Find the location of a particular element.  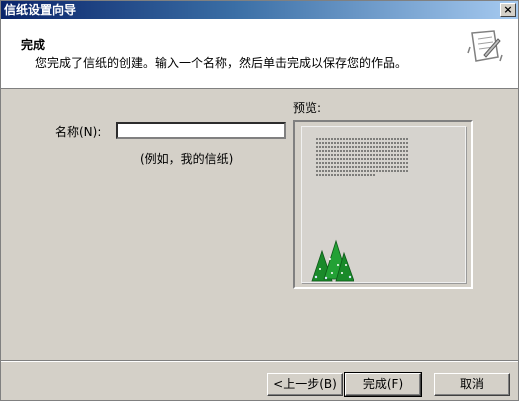

christmas-tree-icon is located at coordinates (332, 260).